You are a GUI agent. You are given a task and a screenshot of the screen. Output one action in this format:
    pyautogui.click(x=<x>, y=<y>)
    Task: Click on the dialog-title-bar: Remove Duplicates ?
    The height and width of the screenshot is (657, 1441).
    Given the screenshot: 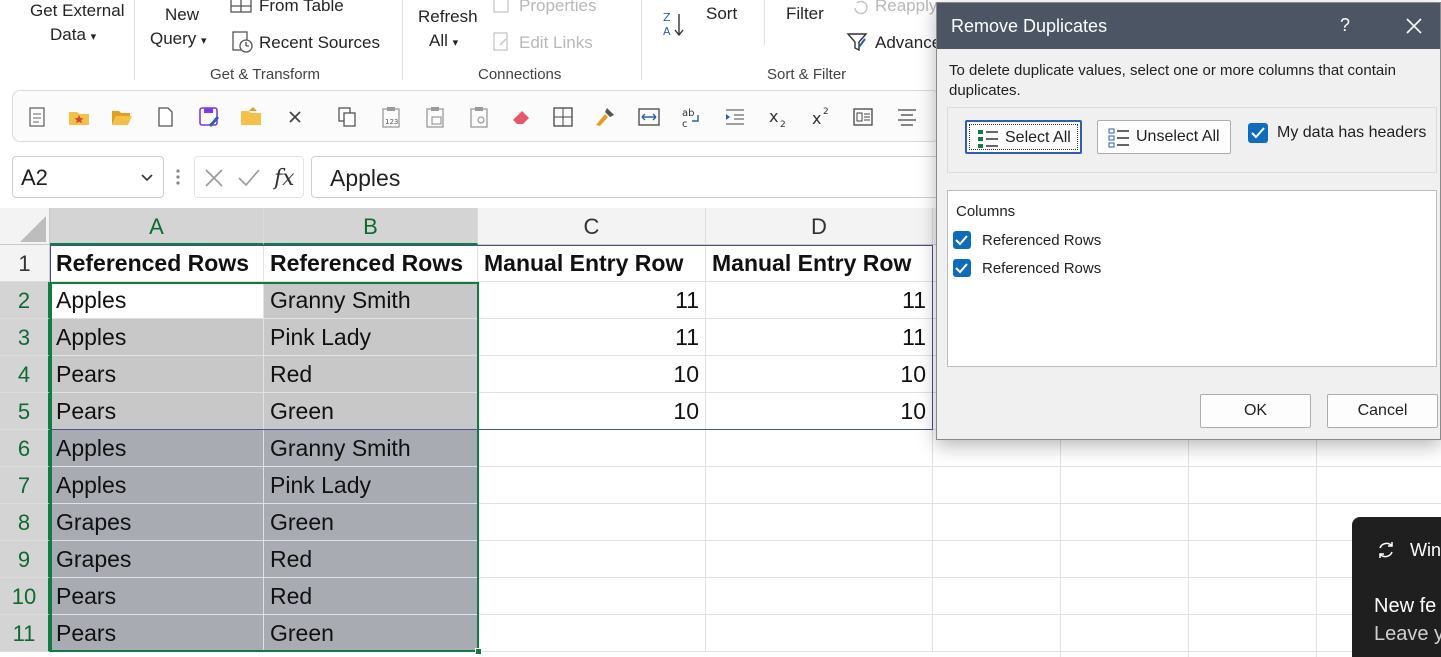 What is the action you would take?
    pyautogui.click(x=1188, y=26)
    